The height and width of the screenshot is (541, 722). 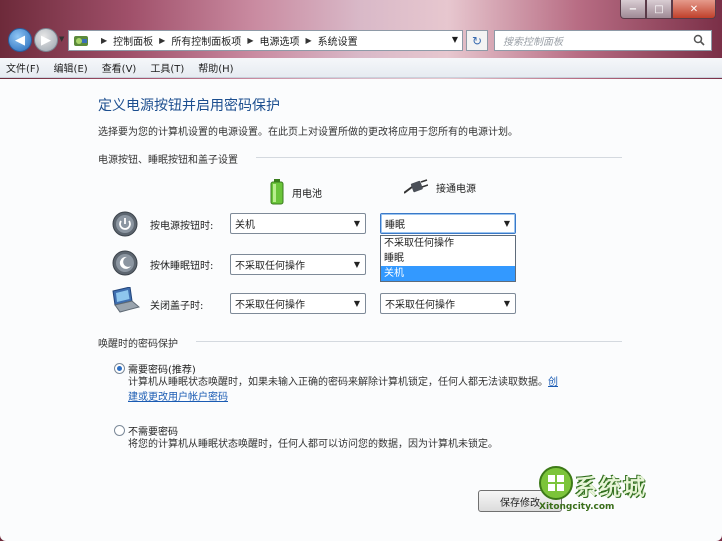 I want to click on dropdown-option-shutdown: 关机, so click(x=448, y=273).